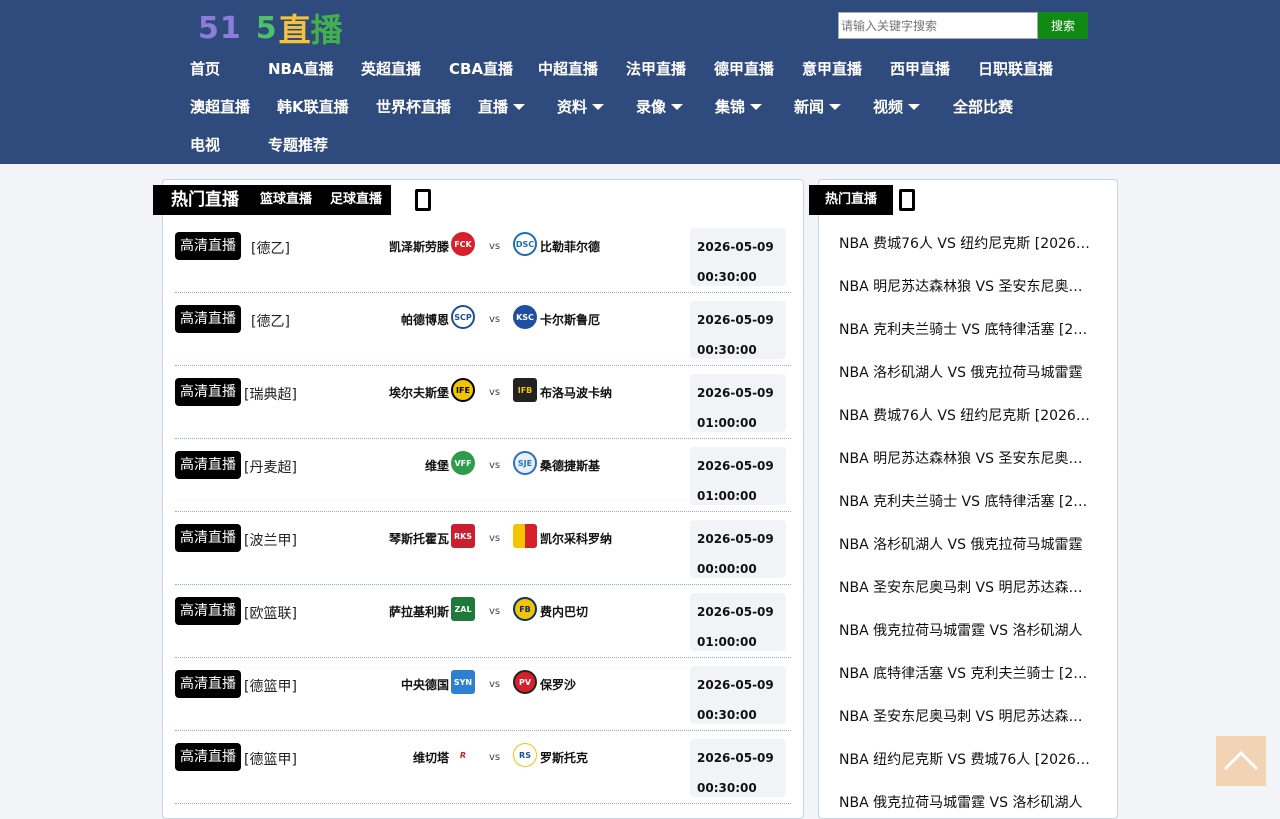 The width and height of the screenshot is (1280, 819). Describe the element at coordinates (425, 319) in the screenshot. I see `home-team-name: 帕德博恩` at that location.